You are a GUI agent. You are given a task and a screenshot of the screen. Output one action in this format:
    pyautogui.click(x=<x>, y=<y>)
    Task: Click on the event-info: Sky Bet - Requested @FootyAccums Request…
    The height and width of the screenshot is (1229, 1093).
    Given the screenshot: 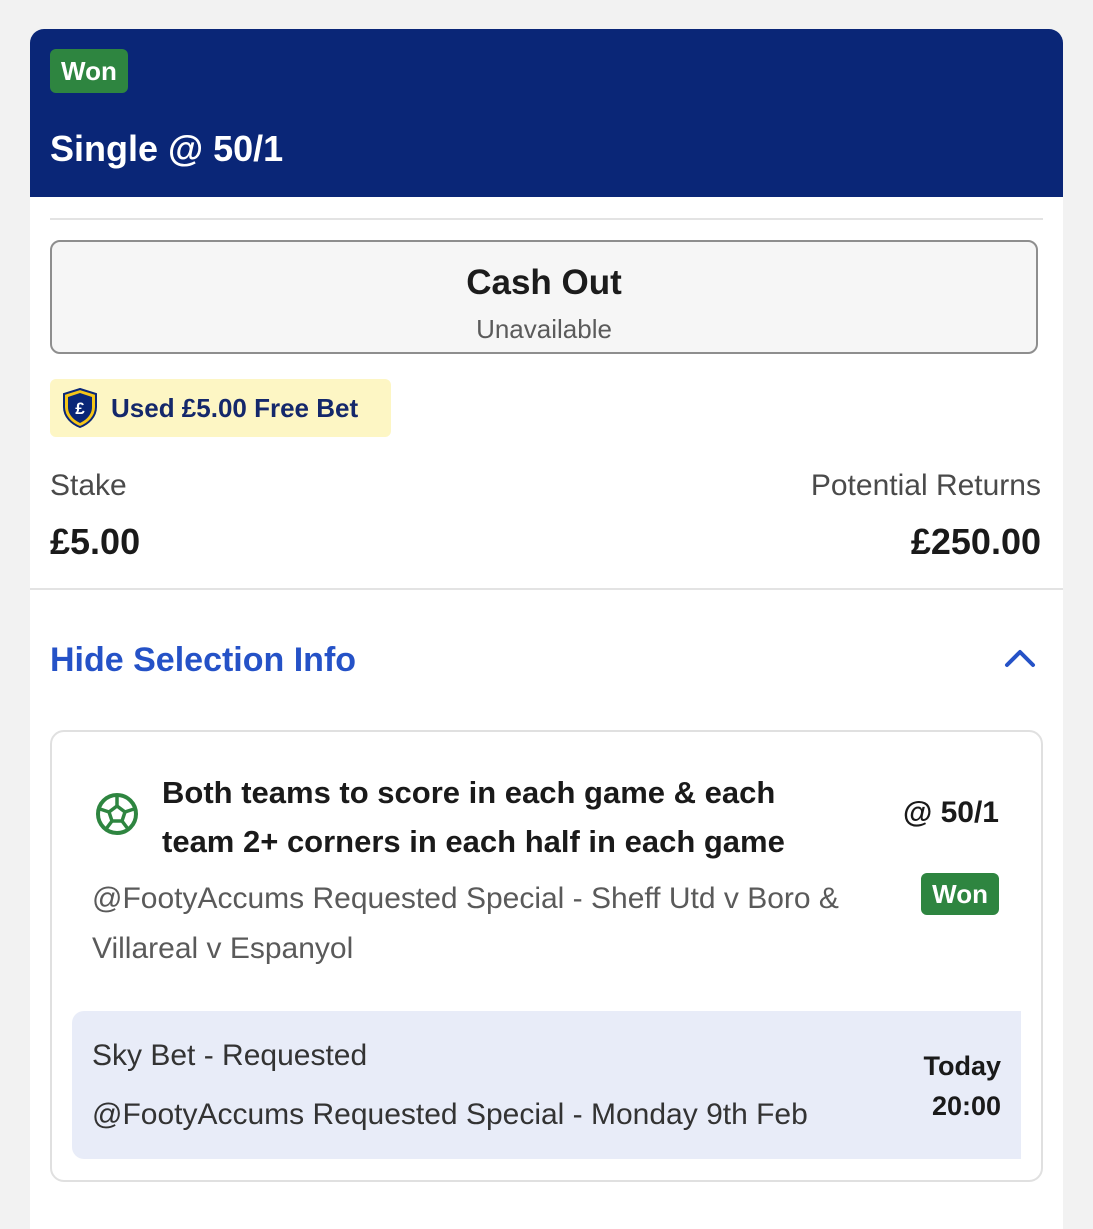 What is the action you would take?
    pyautogui.click(x=546, y=1085)
    